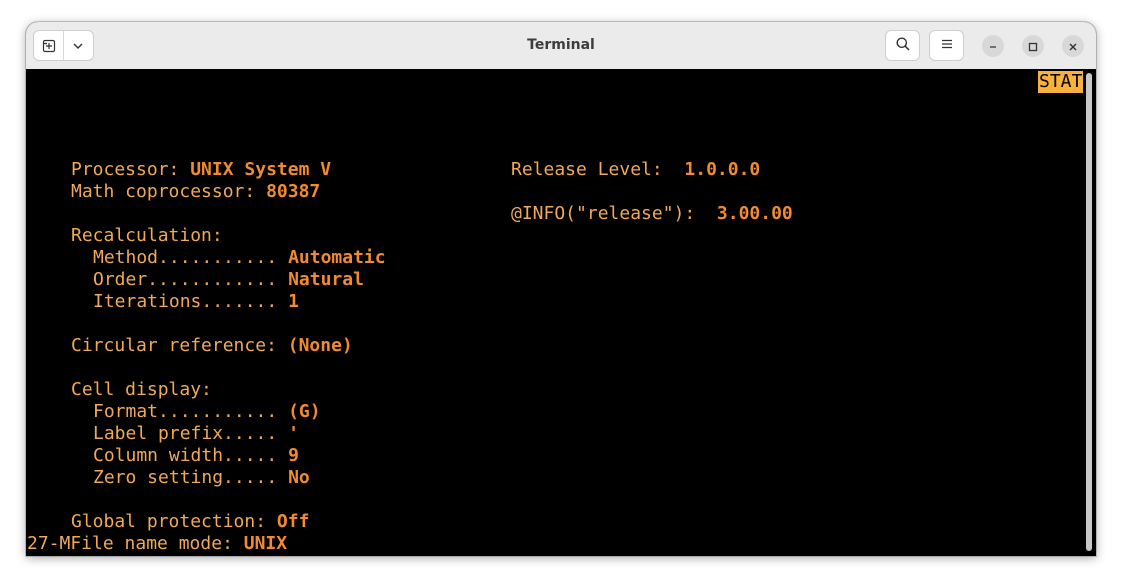 Image resolution: width=1122 pixels, height=585 pixels. Describe the element at coordinates (147, 235) in the screenshot. I see `recalculation-heading: Recalculation:` at that location.